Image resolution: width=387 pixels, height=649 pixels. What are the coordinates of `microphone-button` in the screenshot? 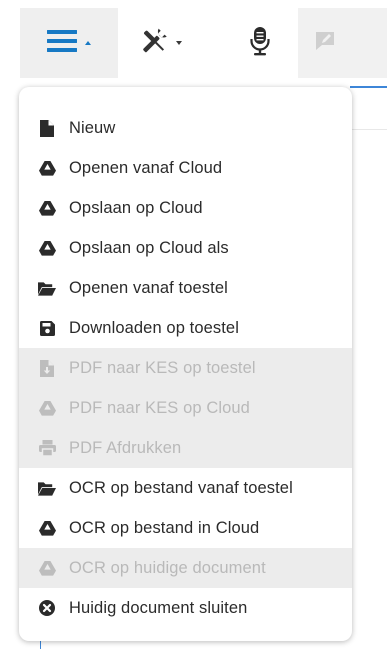 It's located at (260, 43).